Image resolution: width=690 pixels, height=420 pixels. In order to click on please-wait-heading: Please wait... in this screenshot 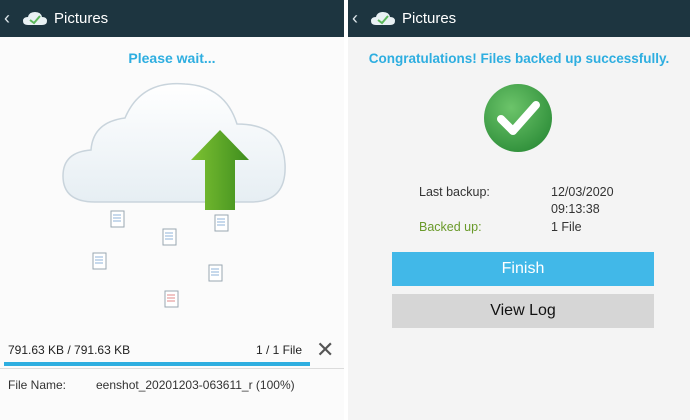, I will do `click(172, 58)`.